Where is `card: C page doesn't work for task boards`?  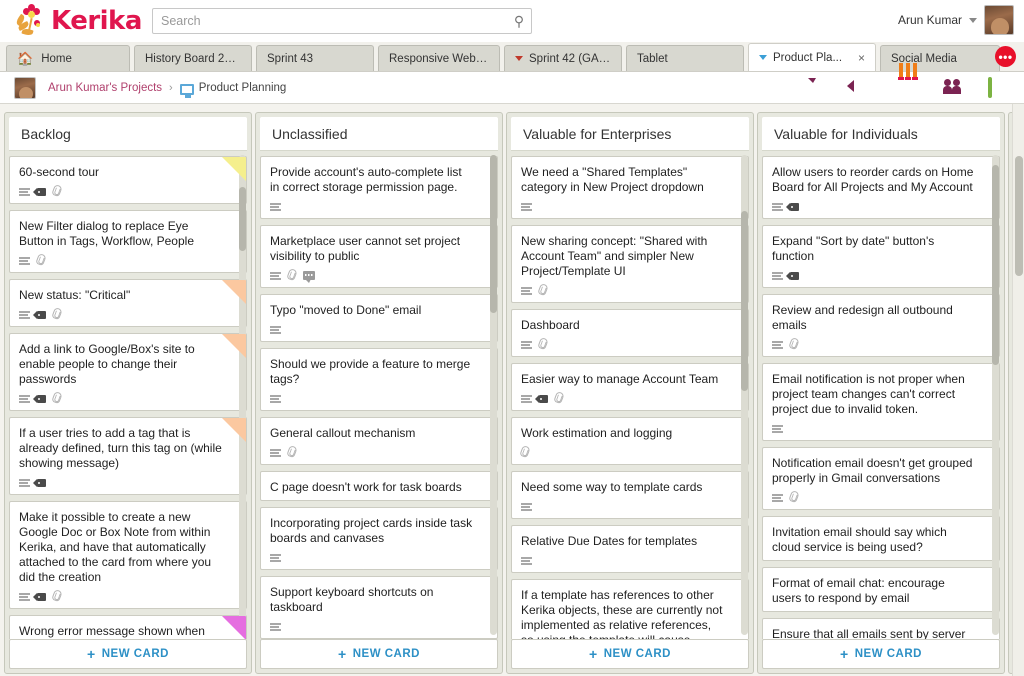 card: C page doesn't work for task boards is located at coordinates (379, 486).